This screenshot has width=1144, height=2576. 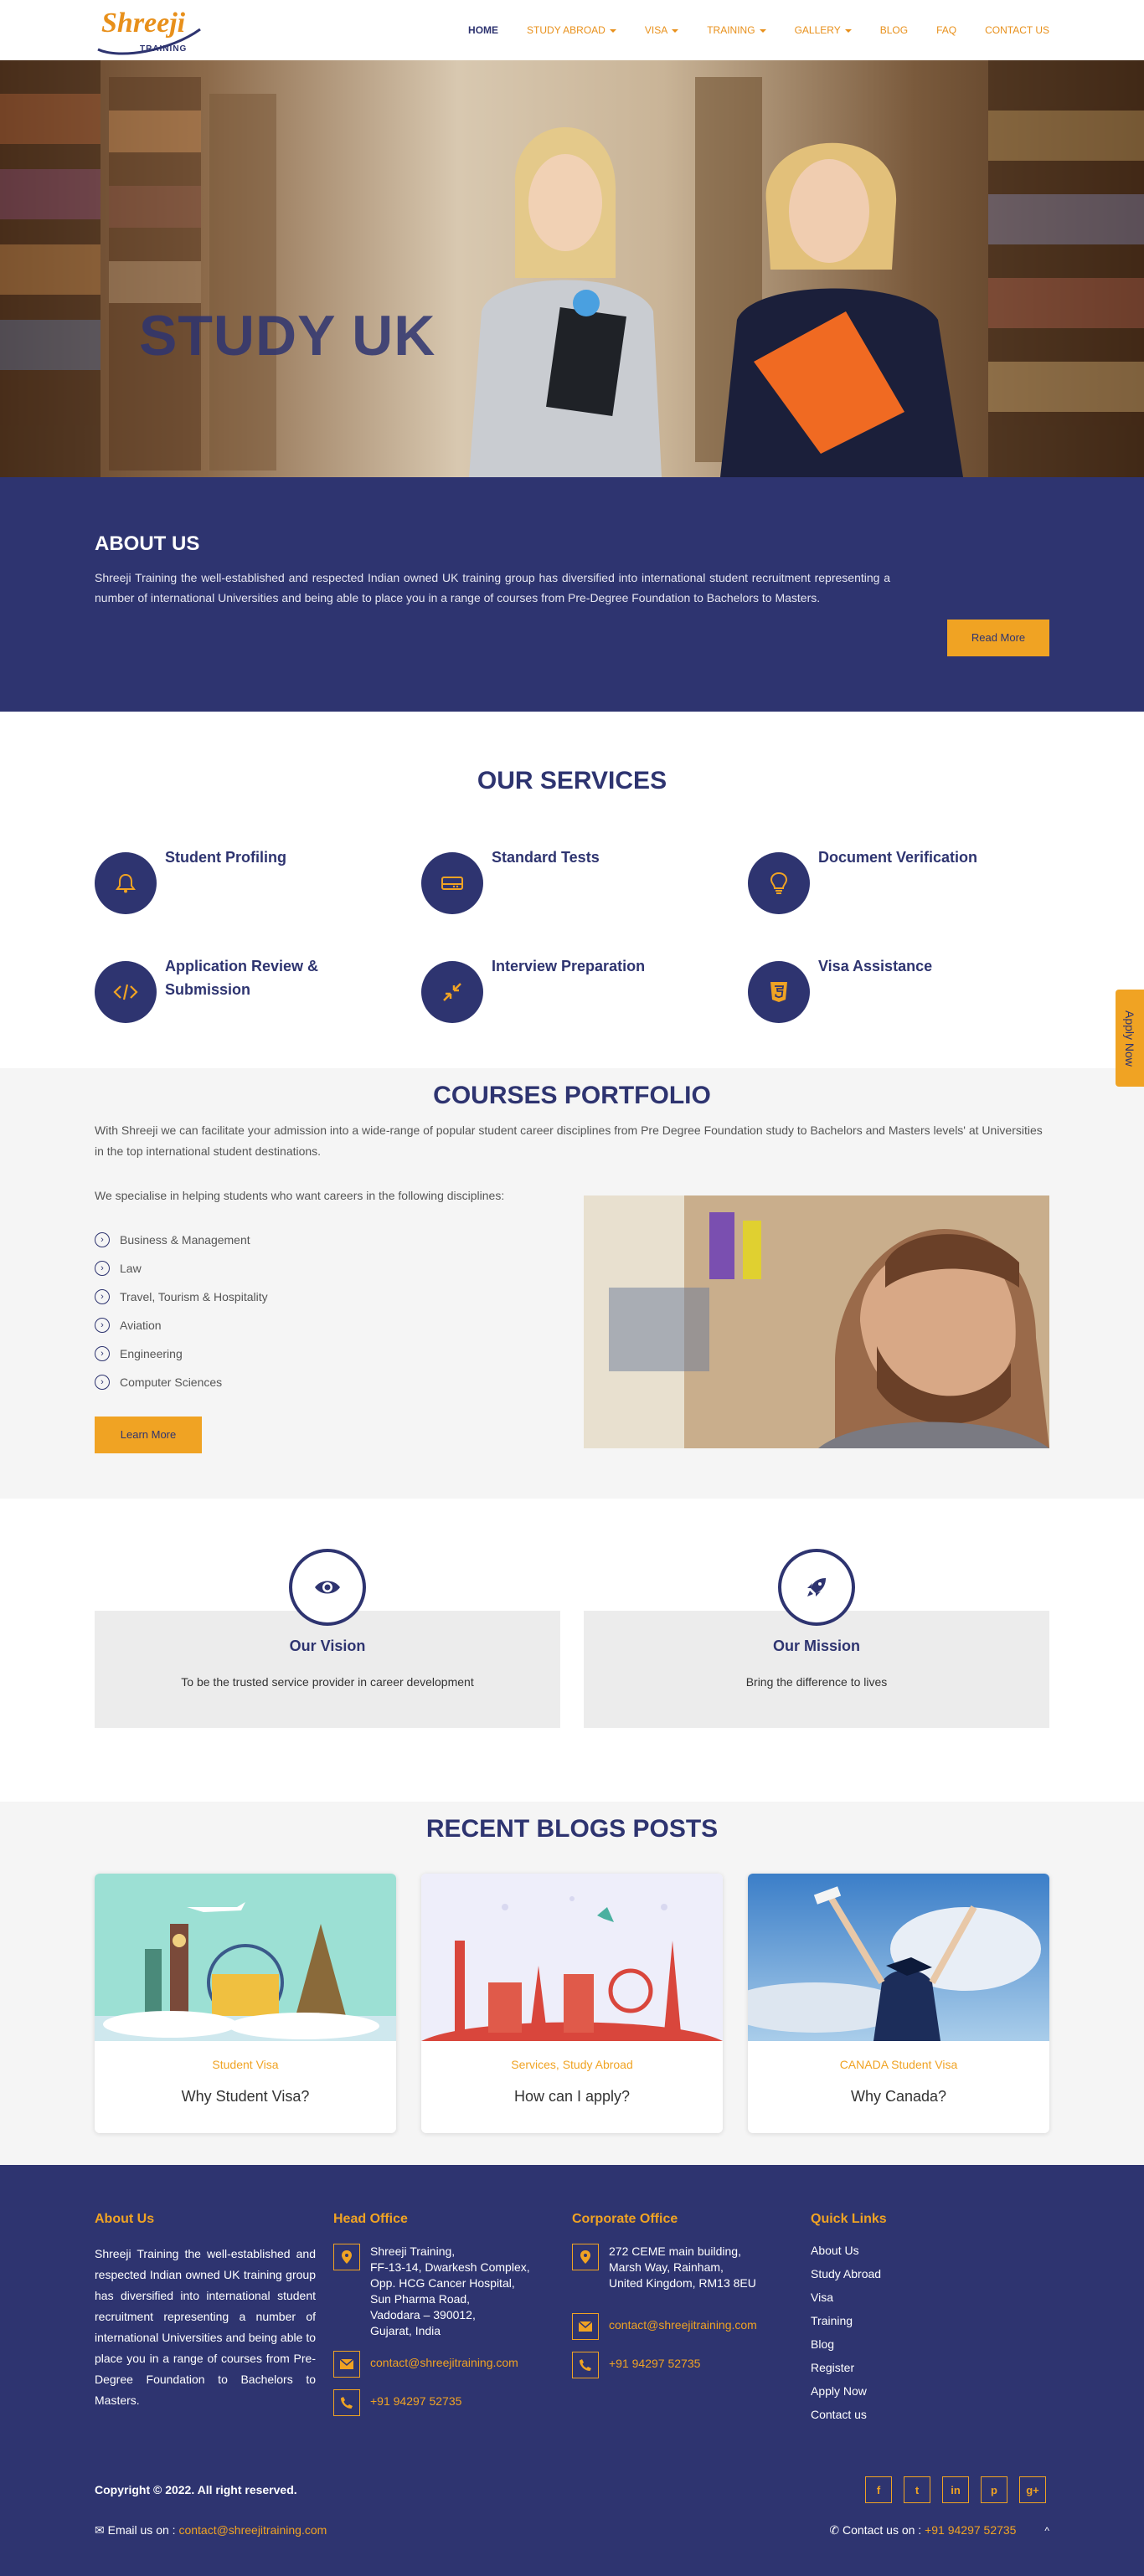 I want to click on service-item: Document Verification, so click(x=898, y=880).